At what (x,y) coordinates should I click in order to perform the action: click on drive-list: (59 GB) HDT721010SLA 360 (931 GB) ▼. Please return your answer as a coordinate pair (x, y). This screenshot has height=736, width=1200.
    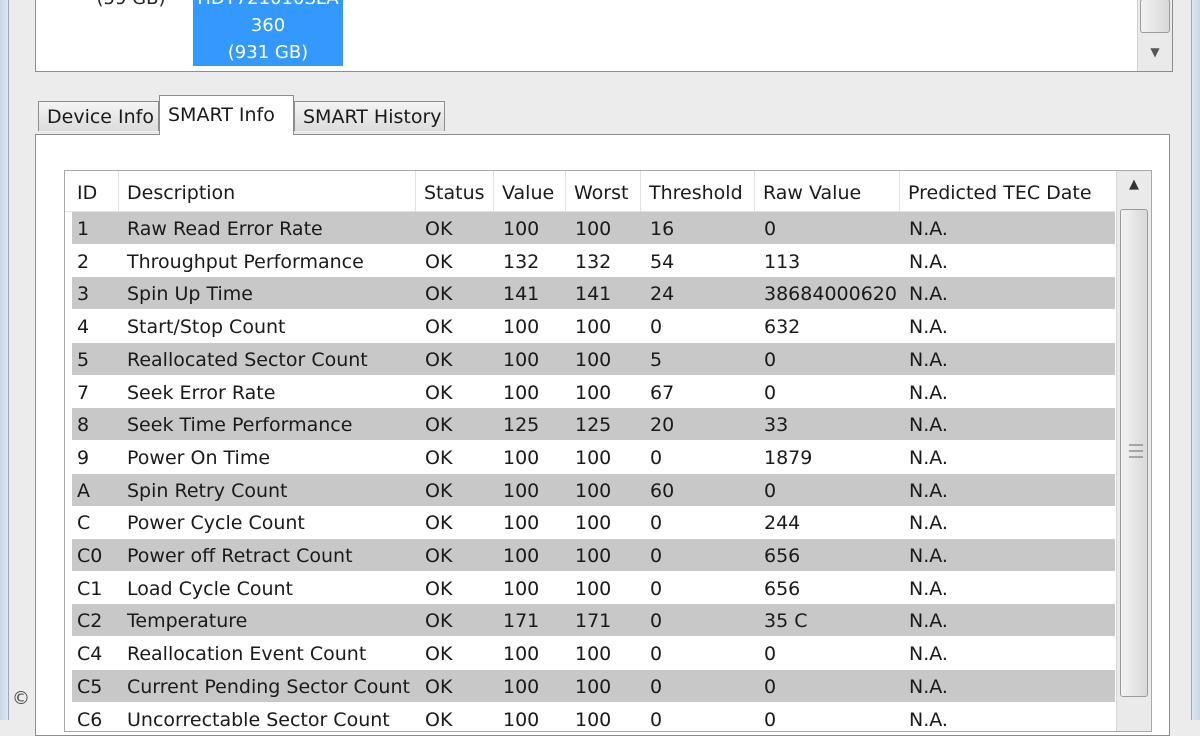
    Looking at the image, I should click on (604, 36).